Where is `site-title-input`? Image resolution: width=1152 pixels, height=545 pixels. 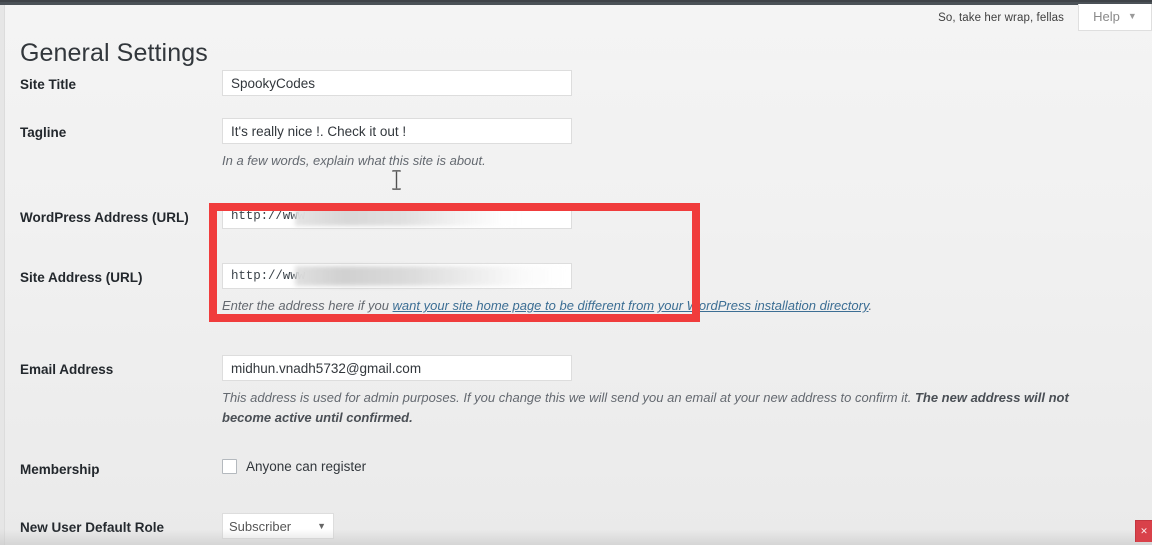 site-title-input is located at coordinates (397, 83).